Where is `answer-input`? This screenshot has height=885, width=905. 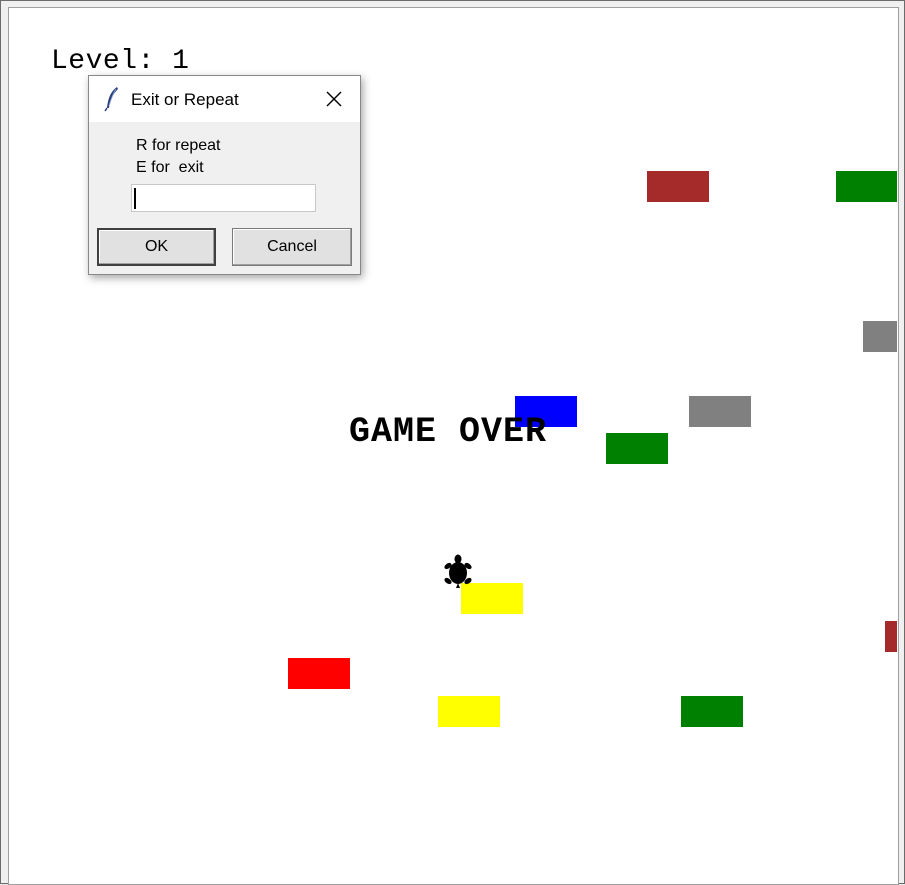
answer-input is located at coordinates (223, 198).